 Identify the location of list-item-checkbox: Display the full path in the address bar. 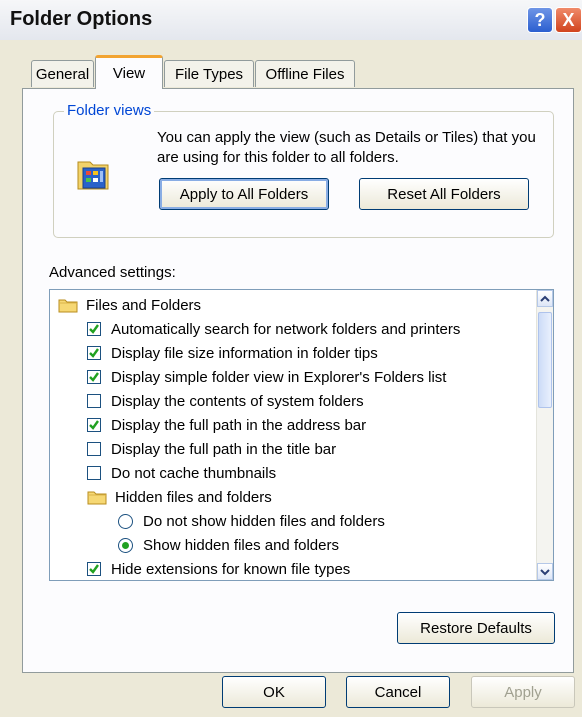
(226, 425).